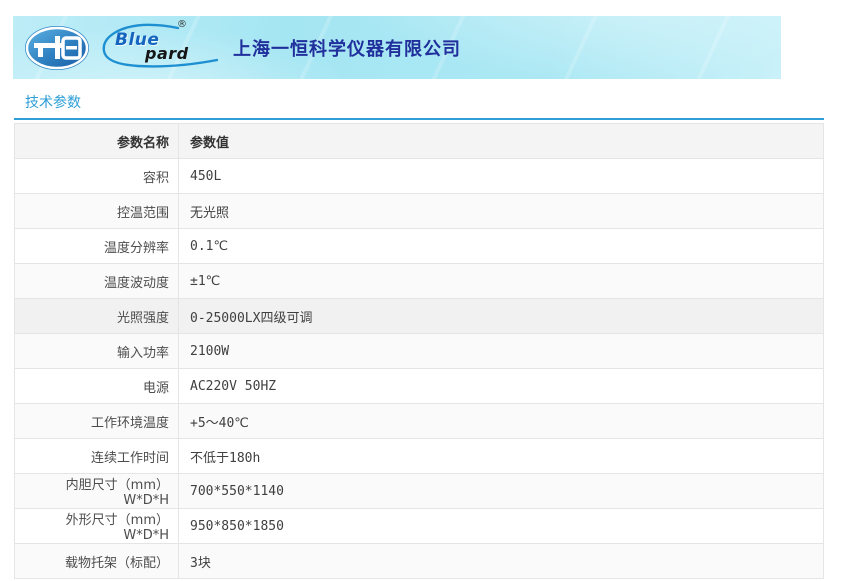 This screenshot has height=581, width=841. What do you see at coordinates (96, 456) in the screenshot?
I see `param-name-cell: 连续工作时间` at bounding box center [96, 456].